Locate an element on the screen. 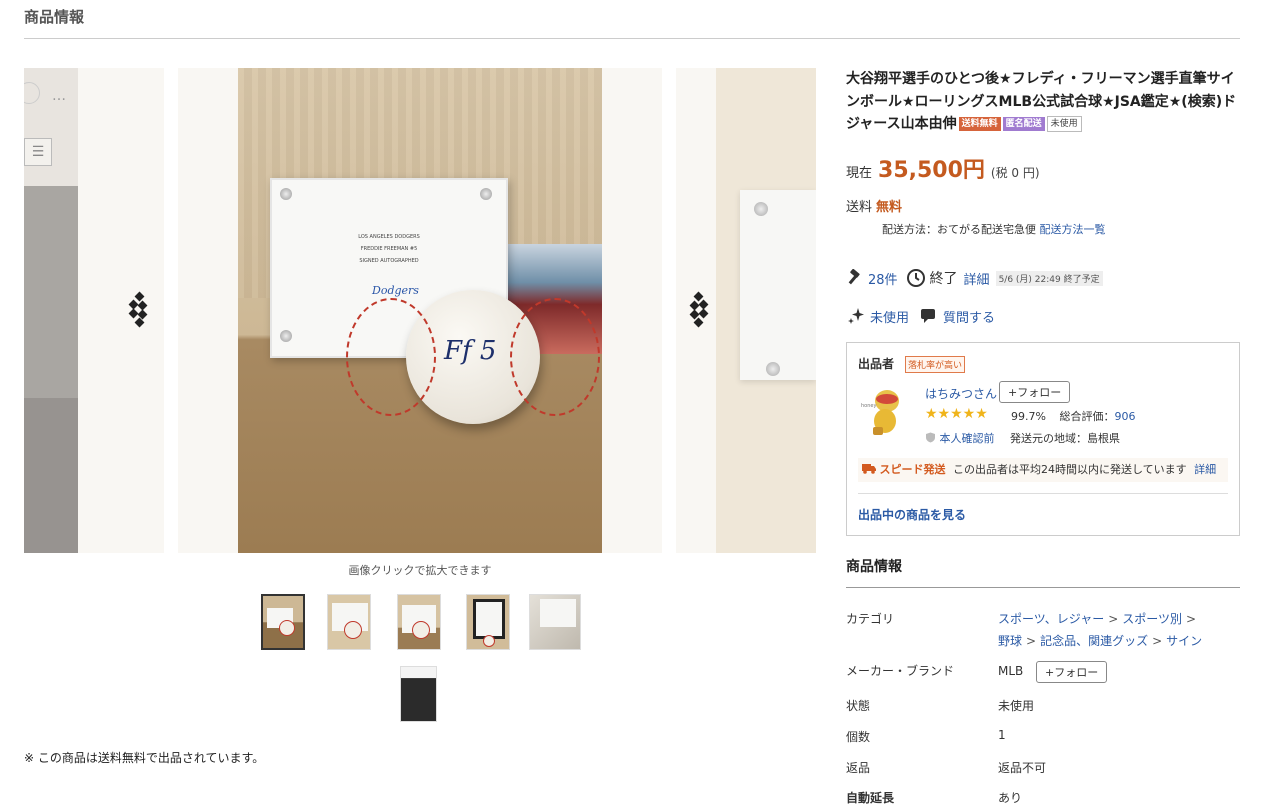 The width and height of the screenshot is (1280, 809). category-breadcrumb: スポーツ、レジャー > スポーツ別 > 野球 > 記念品、関連グッズ > サイン is located at coordinates (1100, 630).